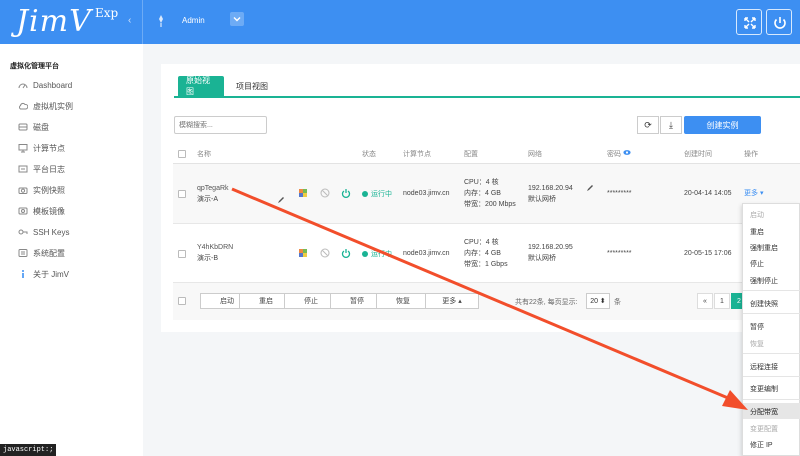 The width and height of the screenshot is (800, 456). I want to click on fullscreen-button, so click(749, 22).